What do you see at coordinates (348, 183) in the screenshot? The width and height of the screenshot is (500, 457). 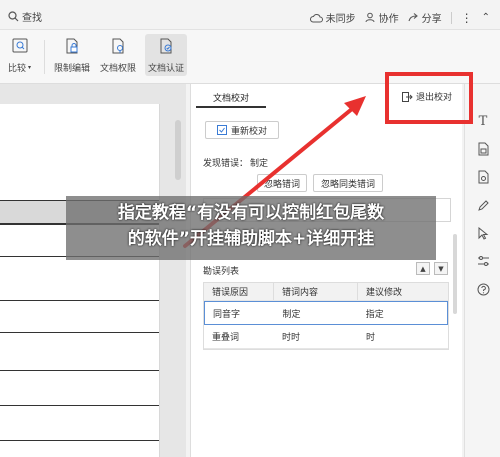 I see `ignore-similar-button: 忽略同类错词` at bounding box center [348, 183].